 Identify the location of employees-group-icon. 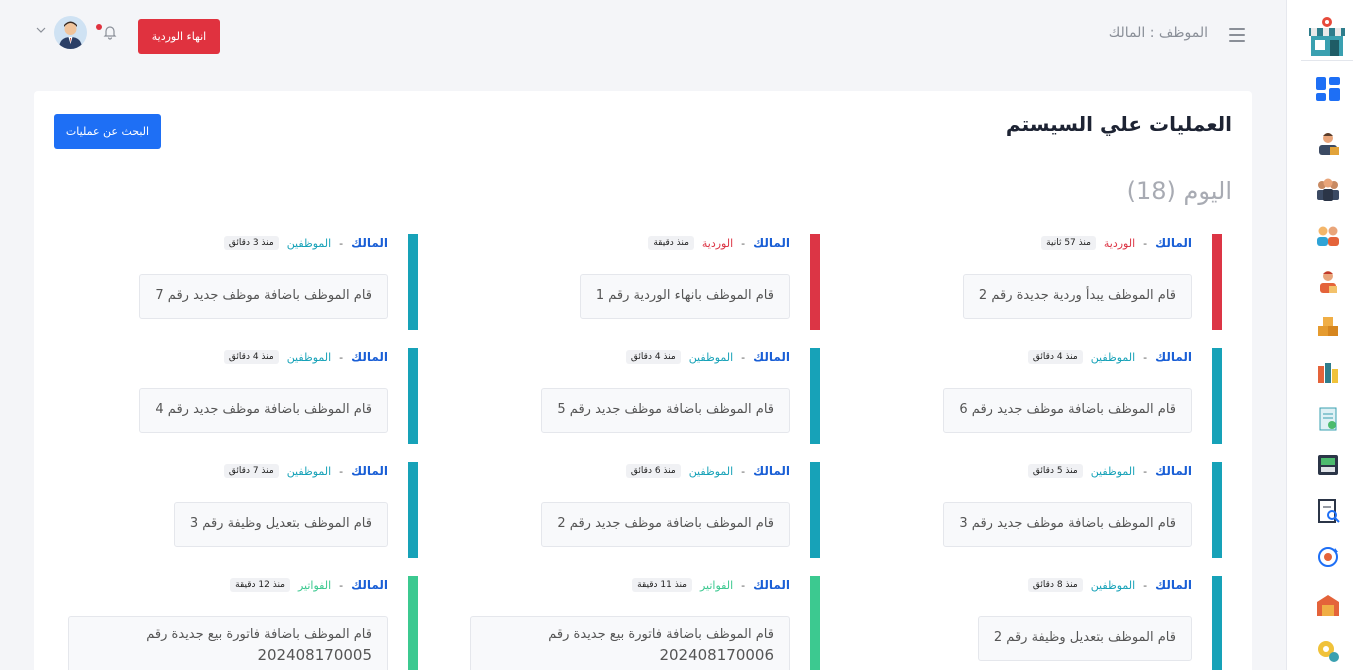
(1328, 189).